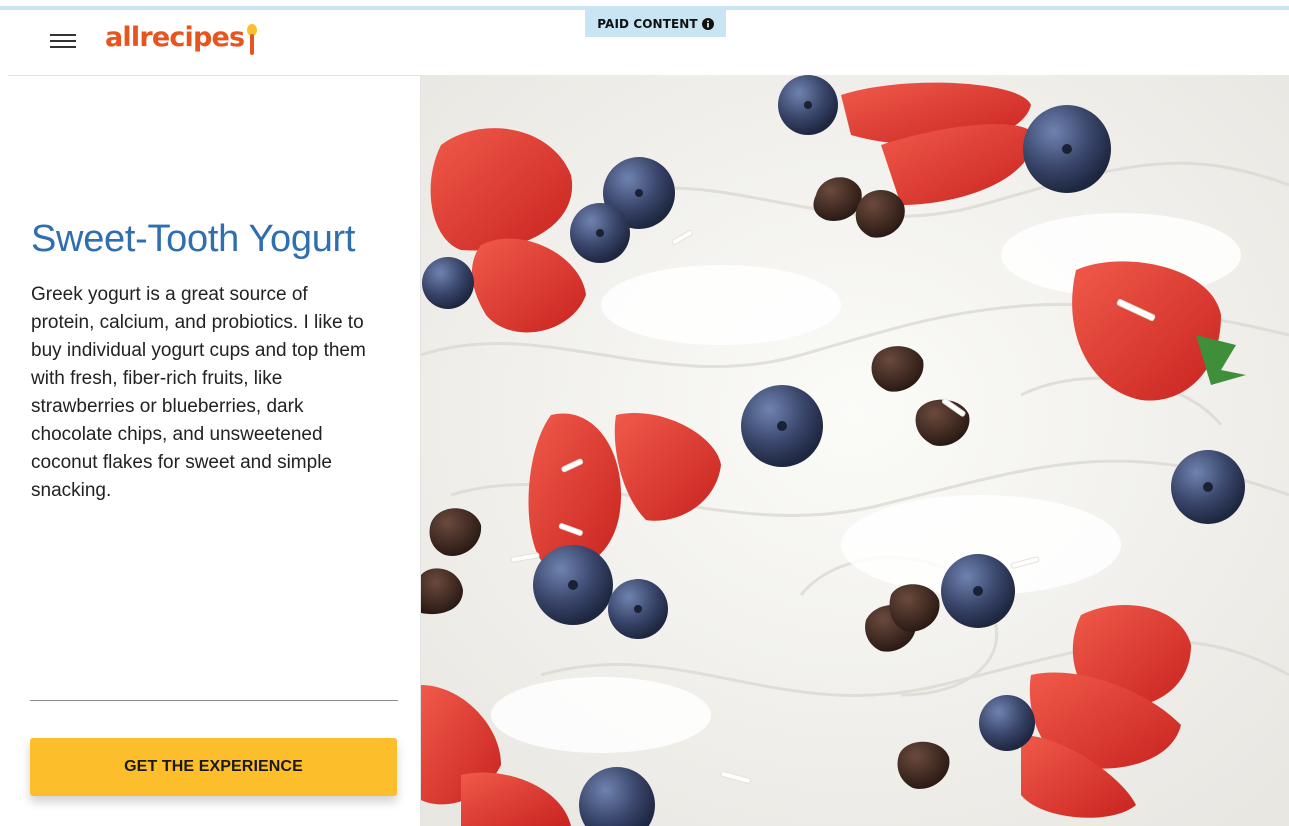 The width and height of the screenshot is (1289, 826). What do you see at coordinates (63, 35) in the screenshot?
I see `hamburger-menu-icon` at bounding box center [63, 35].